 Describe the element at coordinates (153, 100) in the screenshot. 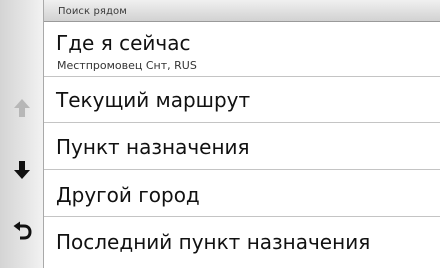

I see `list-item-label: Текущий маршрут` at that location.